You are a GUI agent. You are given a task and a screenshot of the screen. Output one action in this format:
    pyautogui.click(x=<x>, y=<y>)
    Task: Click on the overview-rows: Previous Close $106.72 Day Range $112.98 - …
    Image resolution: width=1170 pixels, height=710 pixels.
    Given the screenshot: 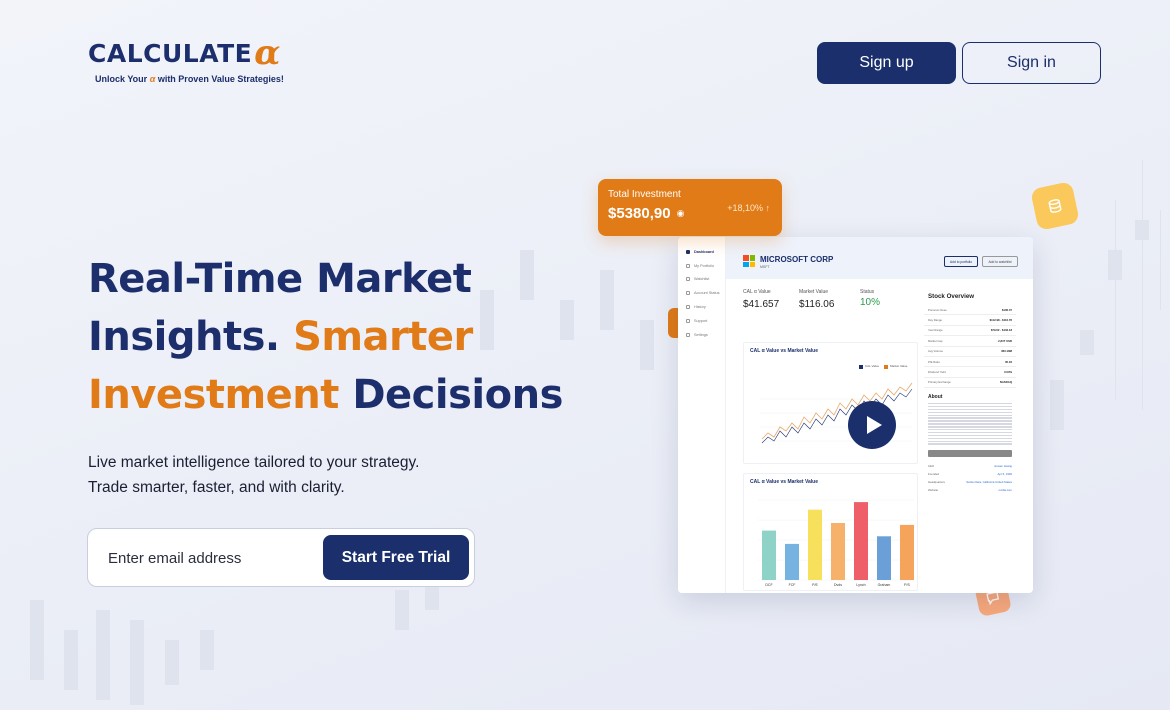 What is the action you would take?
    pyautogui.click(x=970, y=346)
    